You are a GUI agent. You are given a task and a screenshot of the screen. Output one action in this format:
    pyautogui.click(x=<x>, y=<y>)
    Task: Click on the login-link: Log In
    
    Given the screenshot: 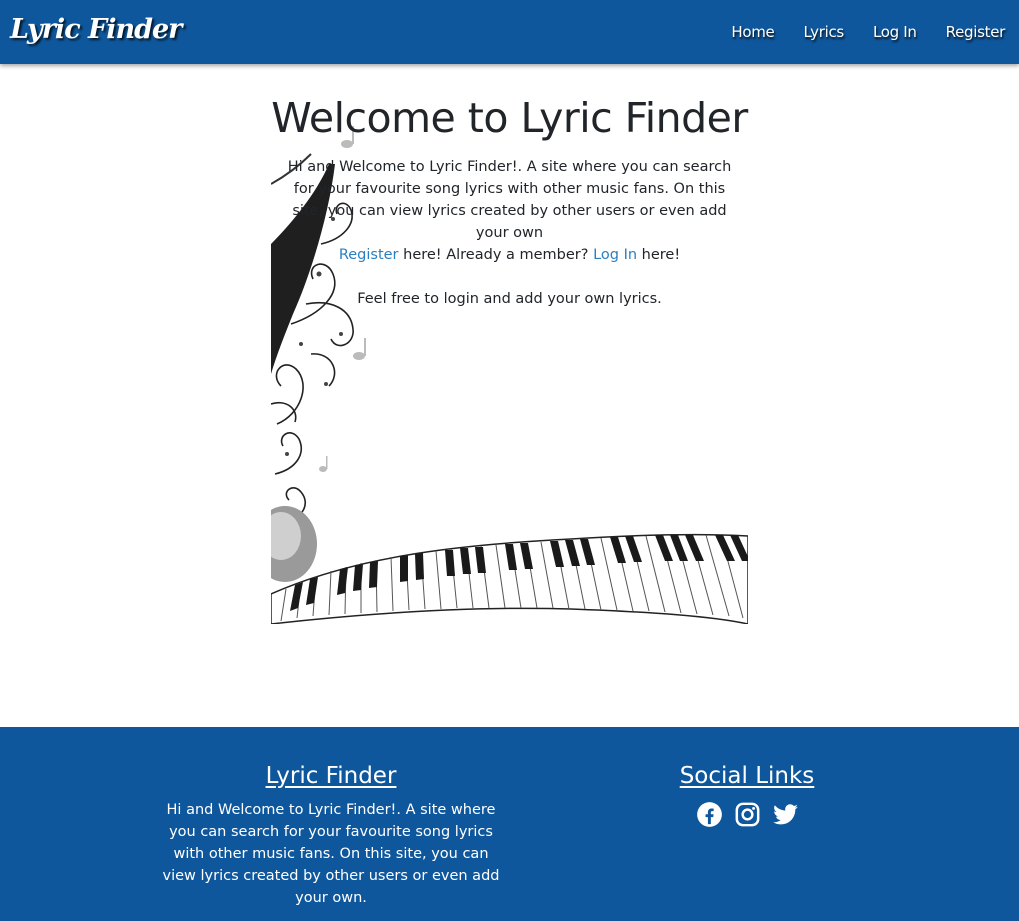 What is the action you would take?
    pyautogui.click(x=615, y=255)
    